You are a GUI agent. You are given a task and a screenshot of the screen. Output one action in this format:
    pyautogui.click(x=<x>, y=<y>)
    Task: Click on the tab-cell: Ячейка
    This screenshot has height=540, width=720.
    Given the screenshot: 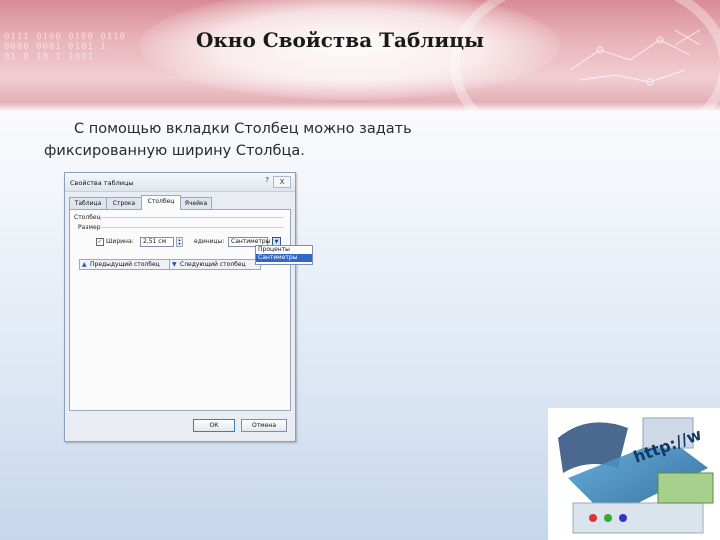 What is the action you would take?
    pyautogui.click(x=196, y=203)
    